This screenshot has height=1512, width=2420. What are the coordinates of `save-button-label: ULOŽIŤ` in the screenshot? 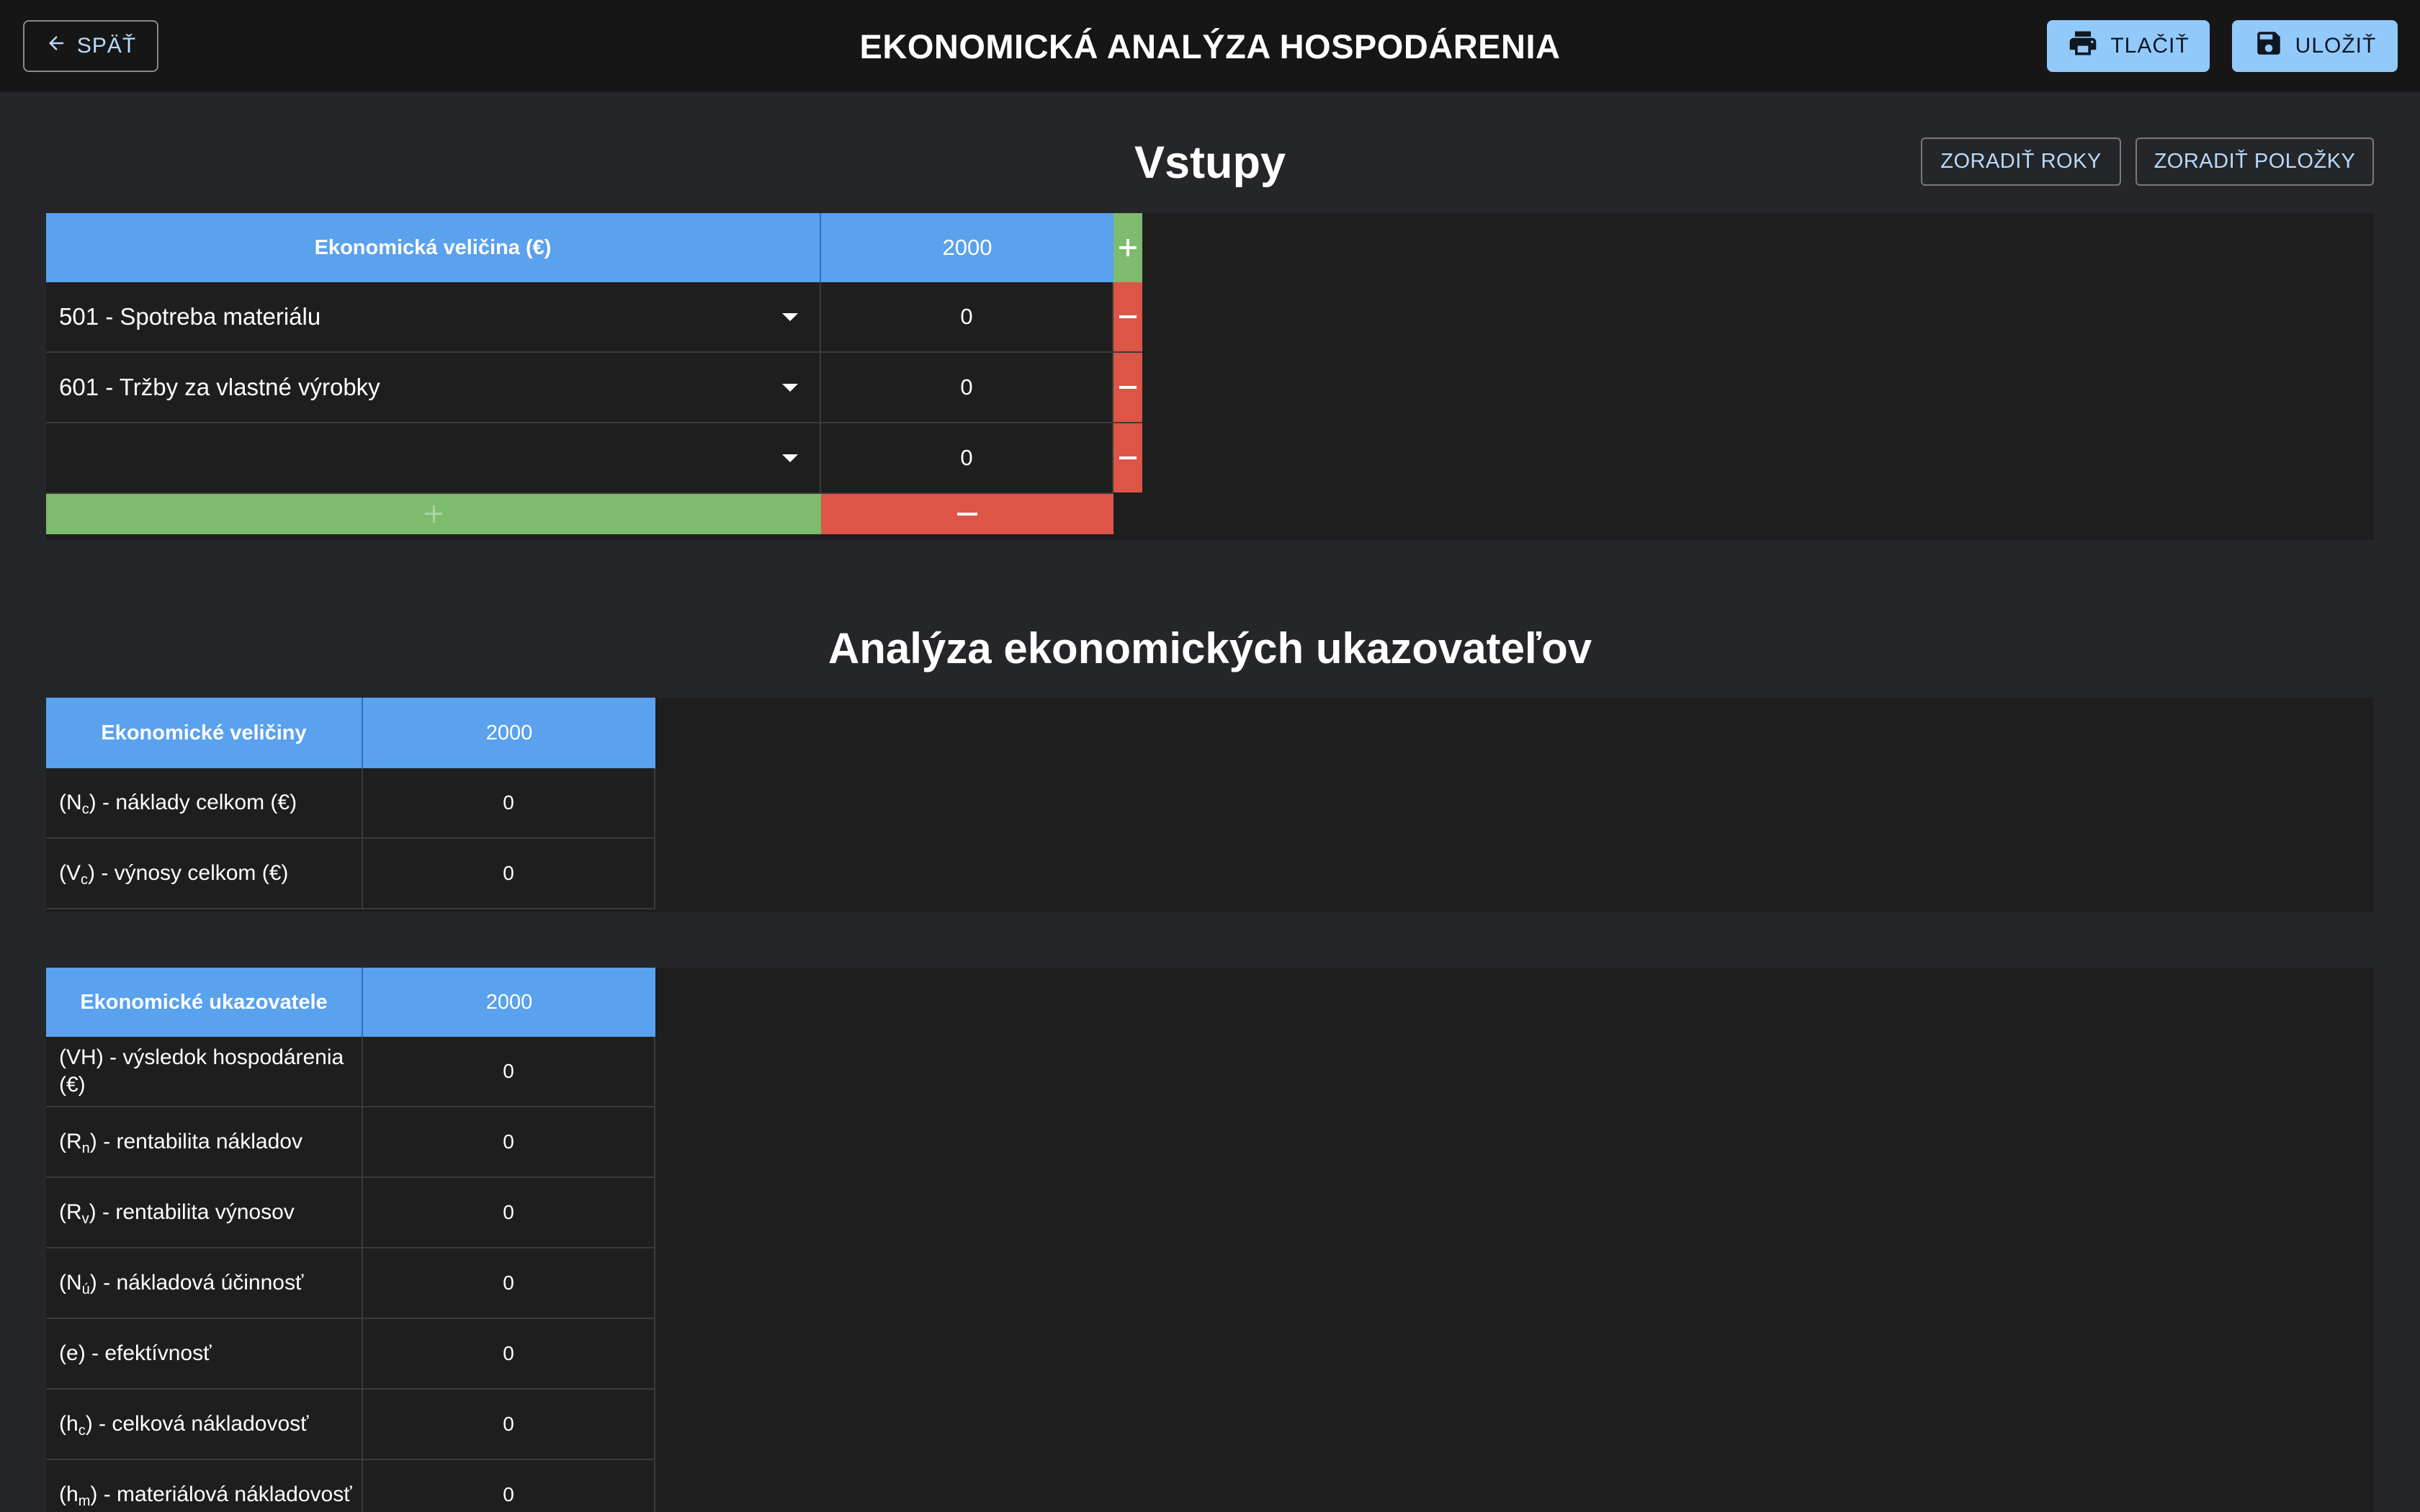 It's located at (2336, 46).